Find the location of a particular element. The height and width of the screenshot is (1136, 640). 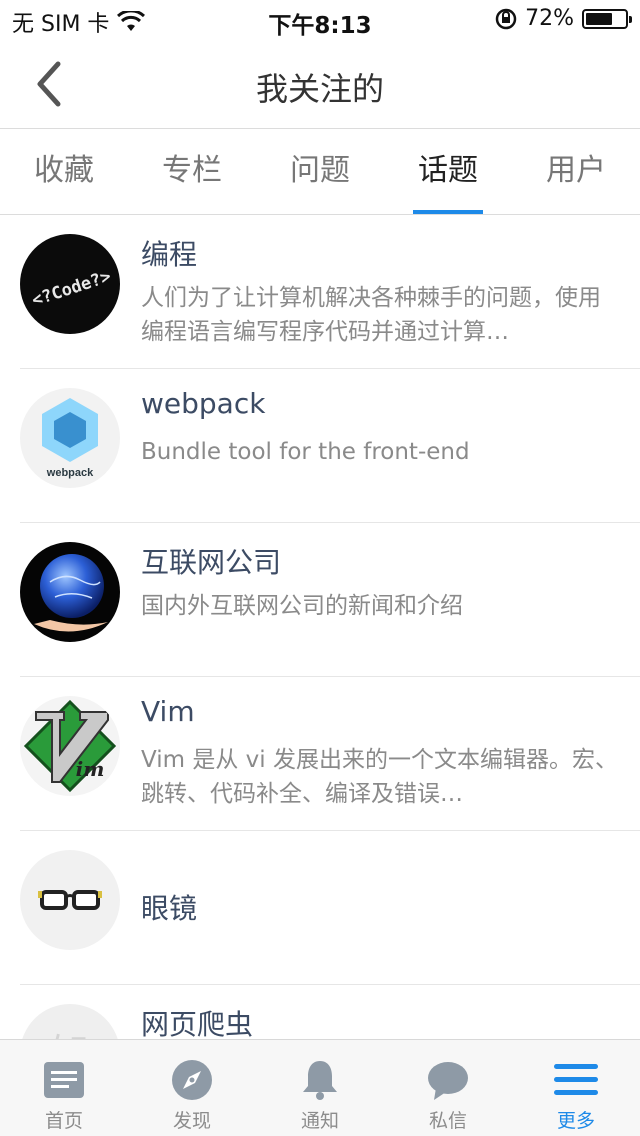

code-avatar-icon: <?Code?> is located at coordinates (70, 284).